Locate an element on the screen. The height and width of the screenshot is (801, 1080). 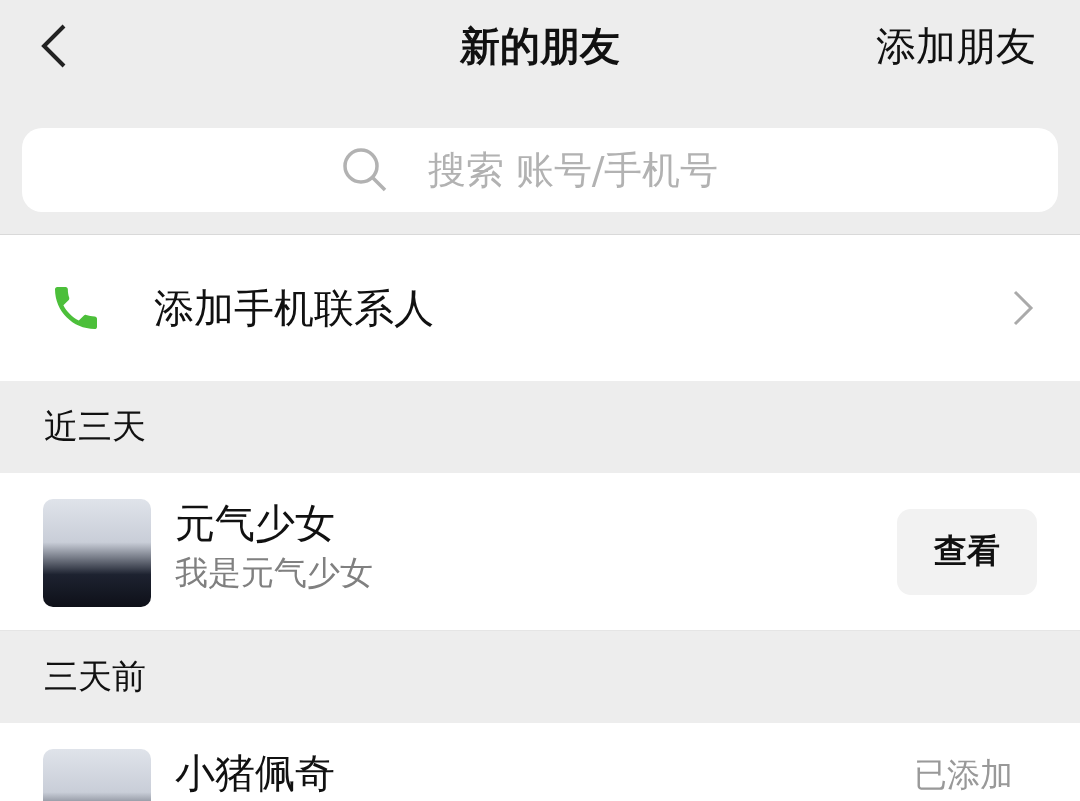
add-phone-contacts-label: 添加手机联系人 is located at coordinates (294, 308).